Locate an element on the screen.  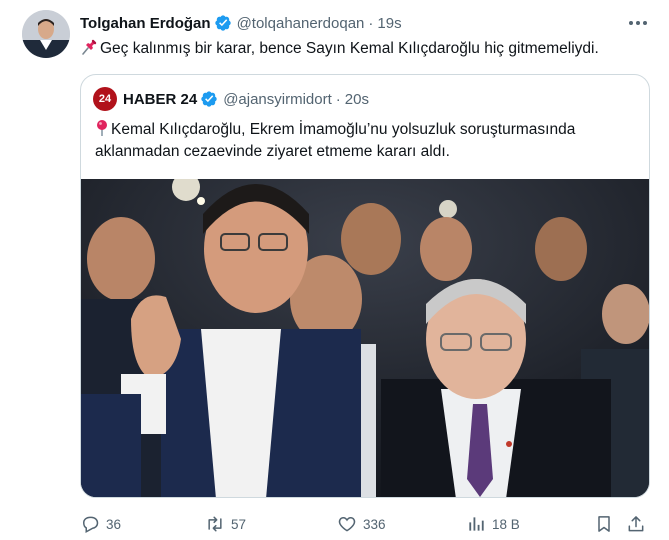
share-button is located at coordinates (639, 524).